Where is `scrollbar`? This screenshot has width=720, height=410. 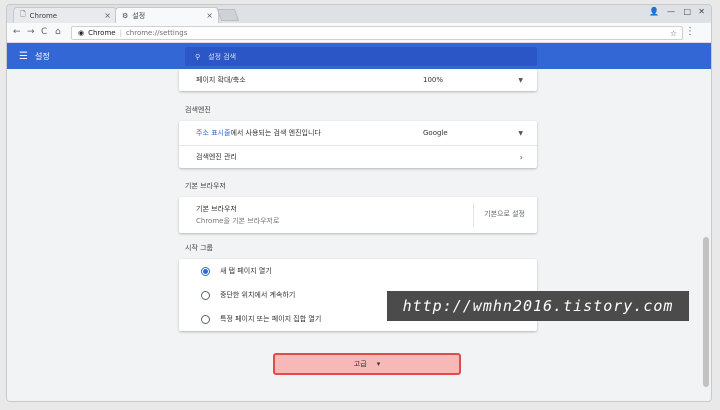 scrollbar is located at coordinates (706, 237).